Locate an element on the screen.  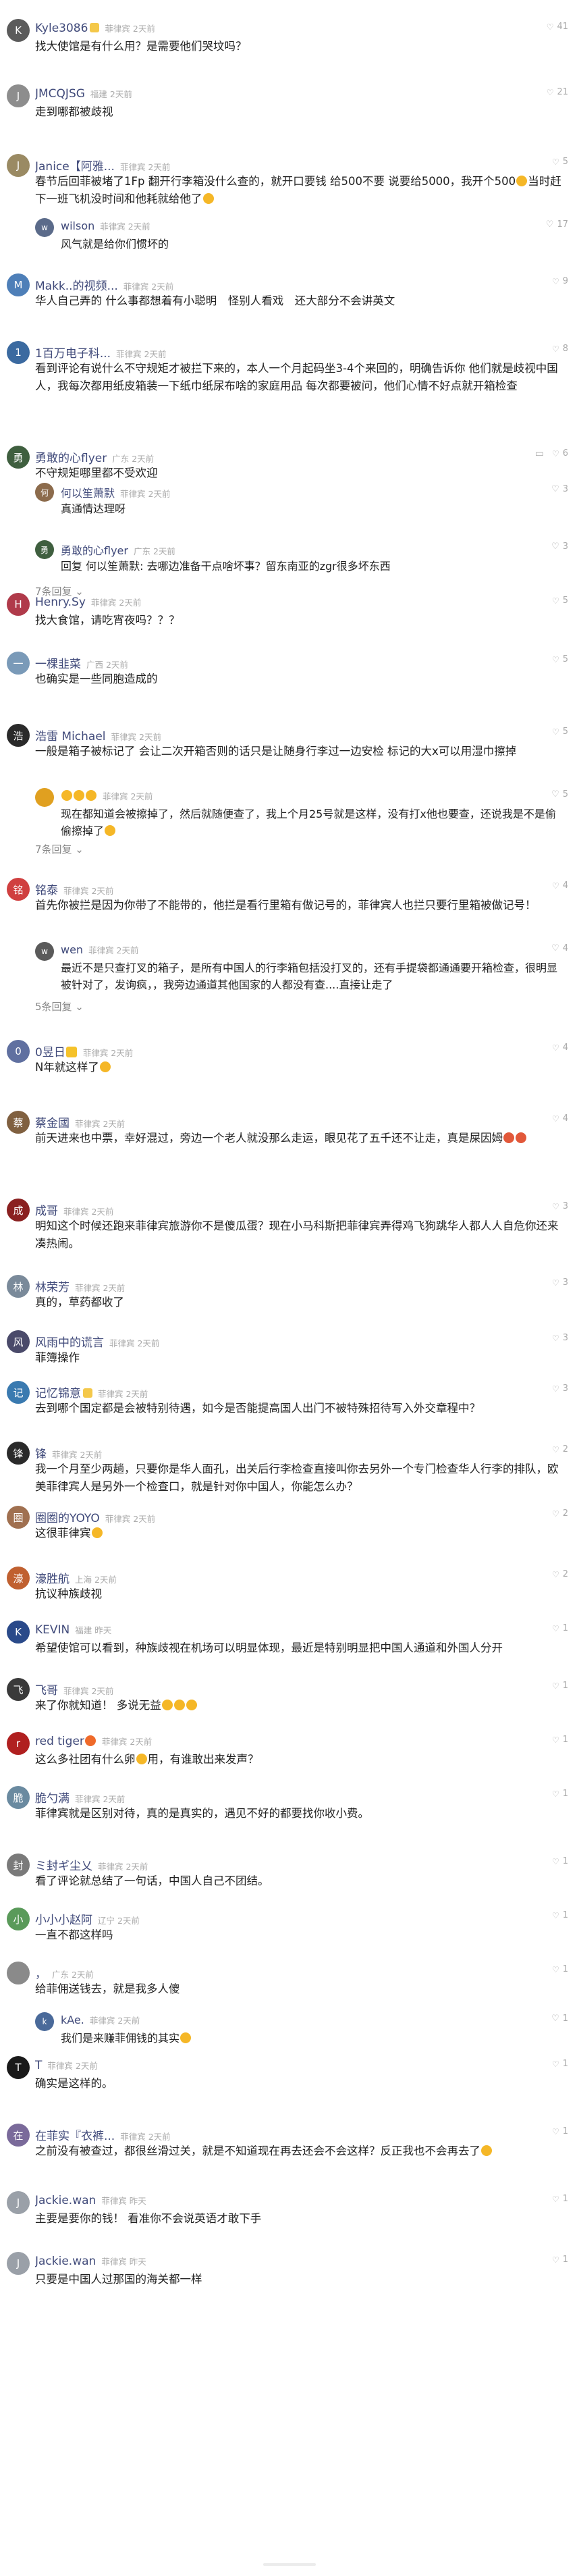
username: JMCQJSG is located at coordinates (60, 94).